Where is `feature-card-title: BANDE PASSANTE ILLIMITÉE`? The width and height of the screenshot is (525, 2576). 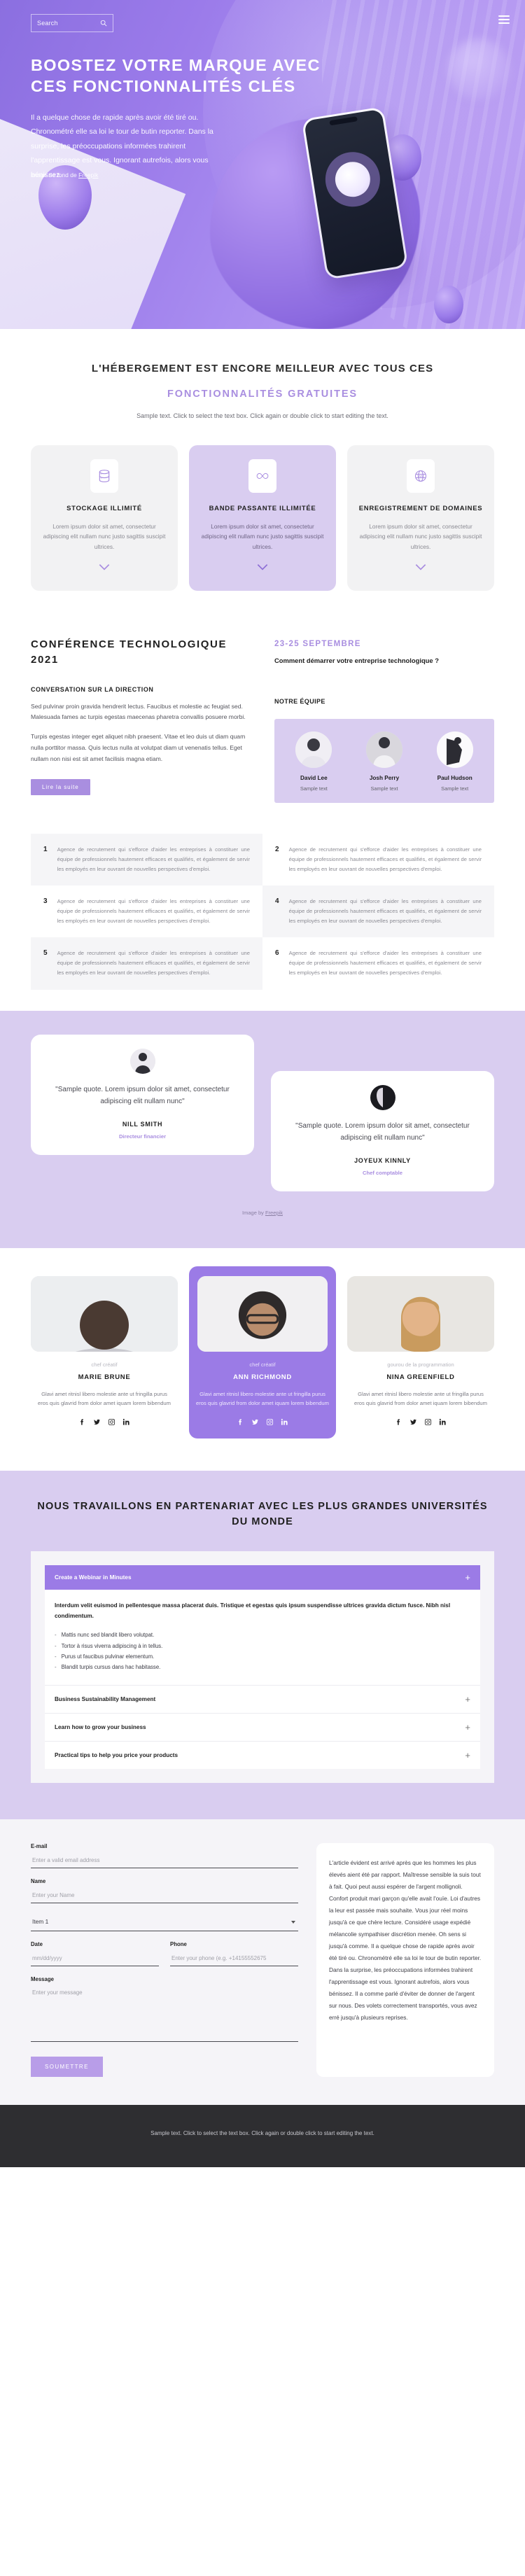 feature-card-title: BANDE PASSANTE ILLIMITÉE is located at coordinates (262, 508).